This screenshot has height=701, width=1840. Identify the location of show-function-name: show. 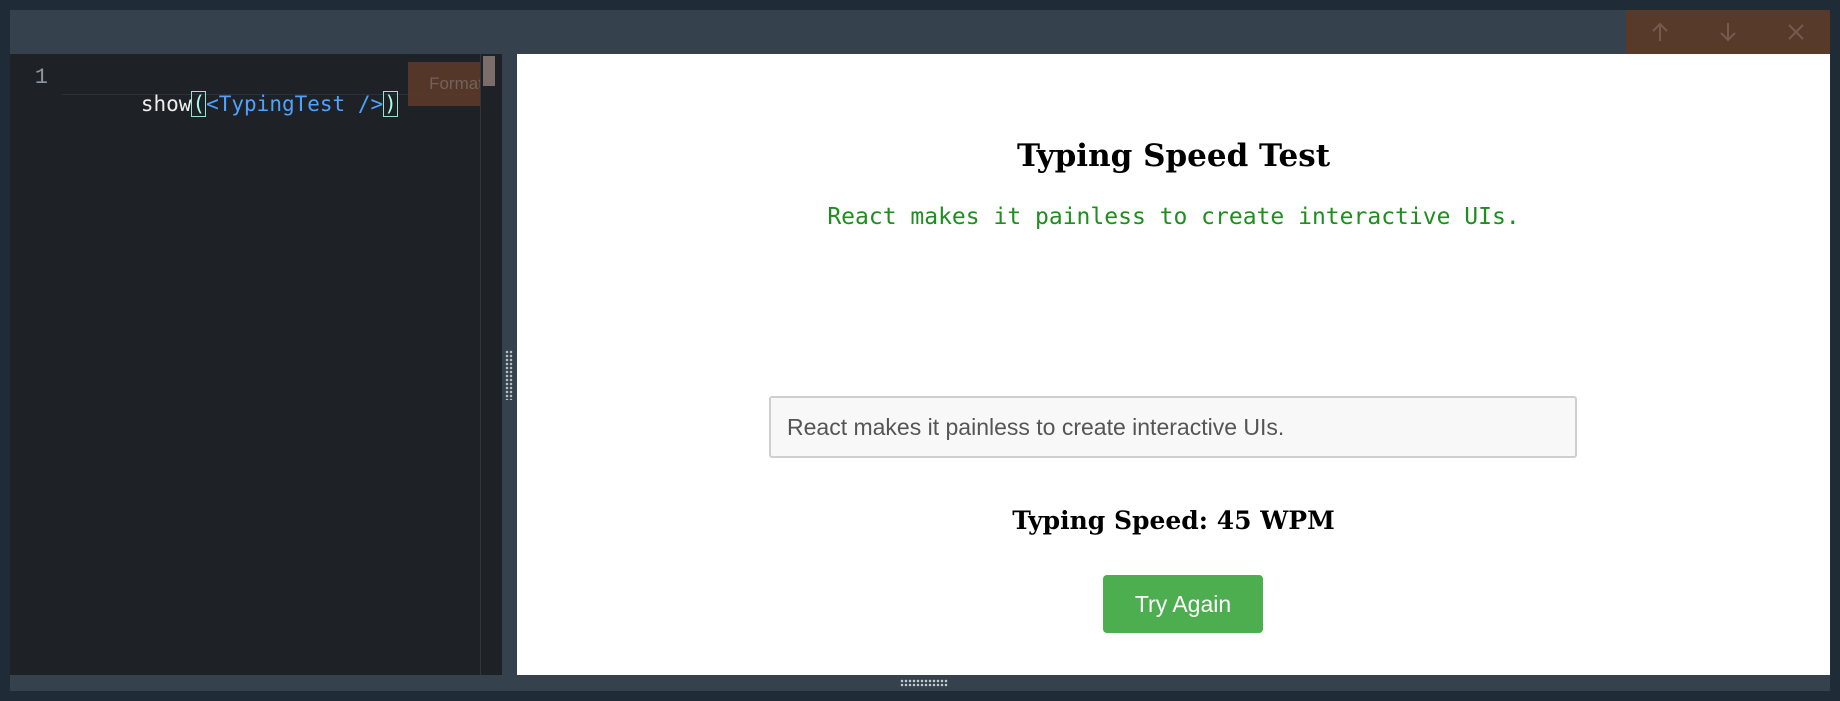
(166, 104).